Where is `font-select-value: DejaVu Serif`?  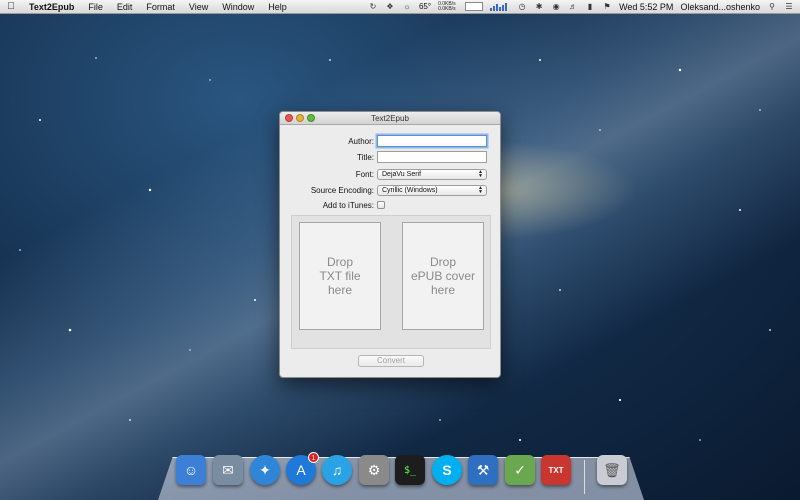
font-select-value: DejaVu Serif is located at coordinates (402, 174).